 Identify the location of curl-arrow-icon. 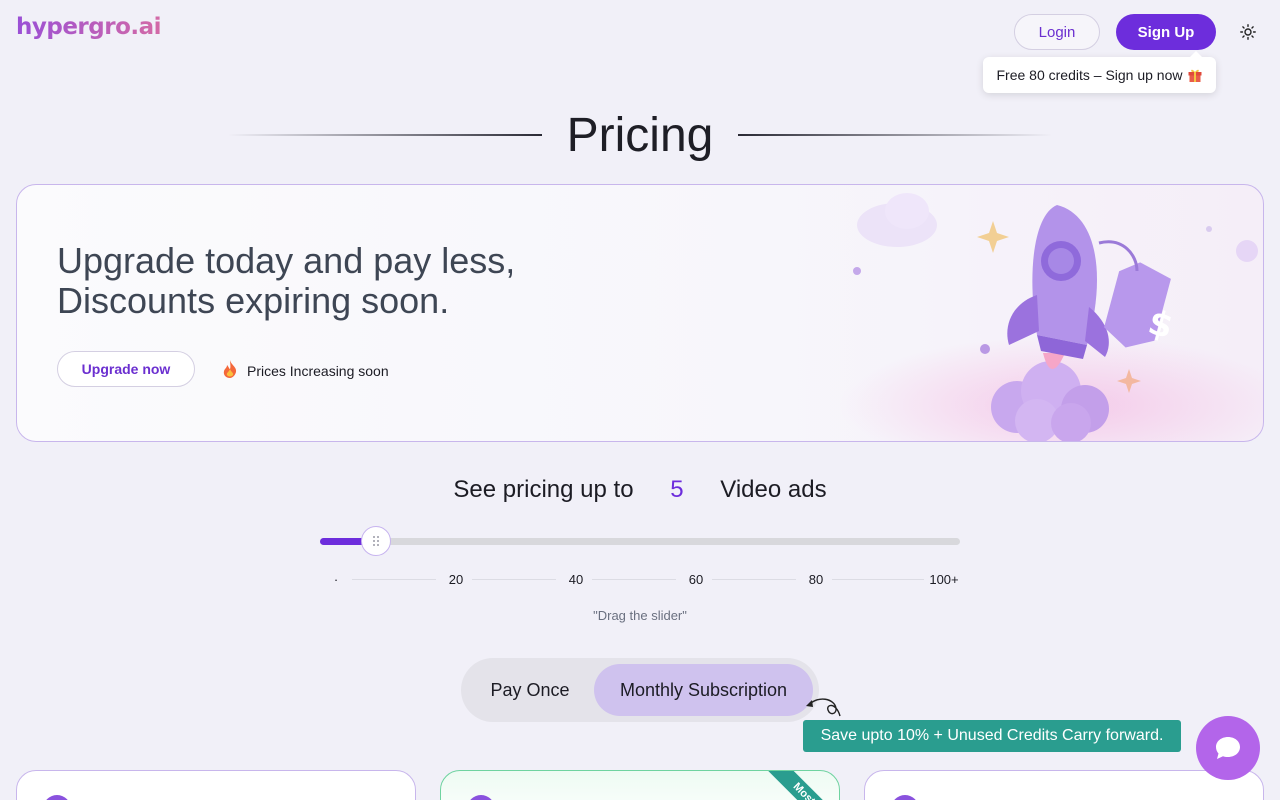
(823, 707).